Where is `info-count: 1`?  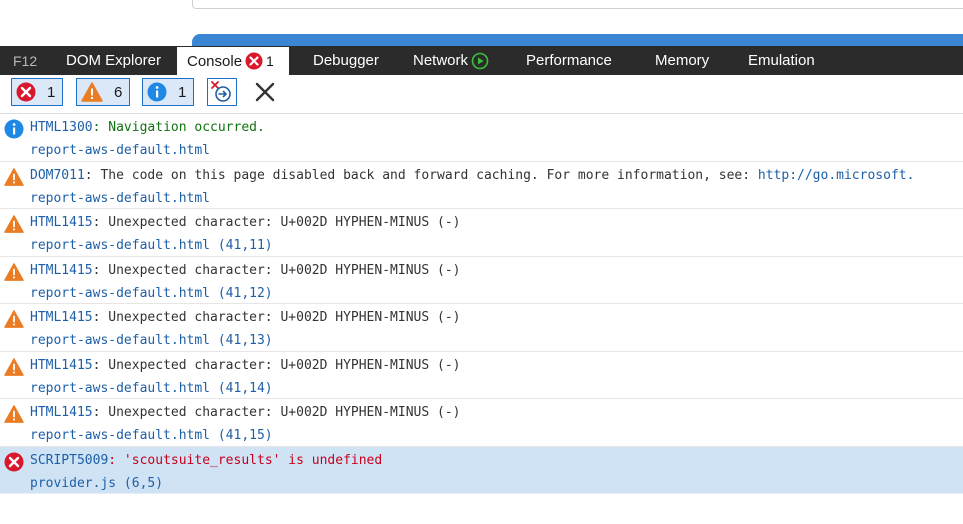 info-count: 1 is located at coordinates (182, 92).